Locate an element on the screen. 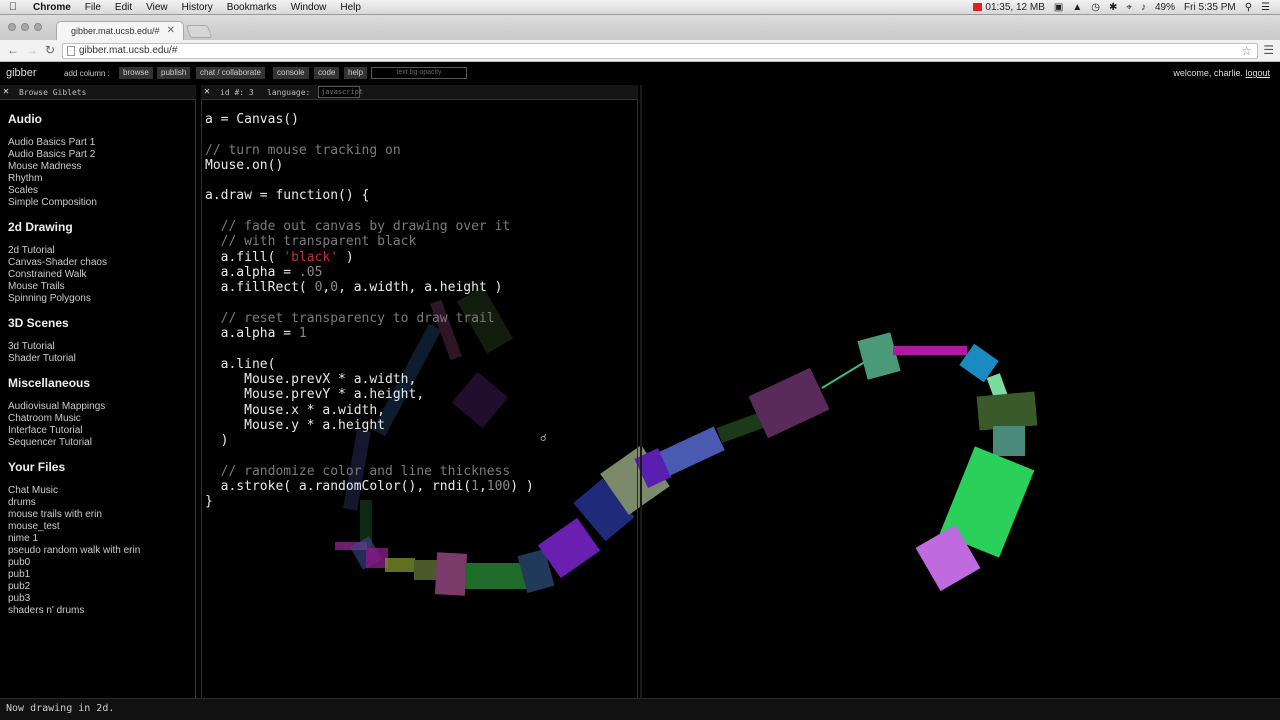 The image size is (1280, 720). logout-link: logout is located at coordinates (1257, 73).